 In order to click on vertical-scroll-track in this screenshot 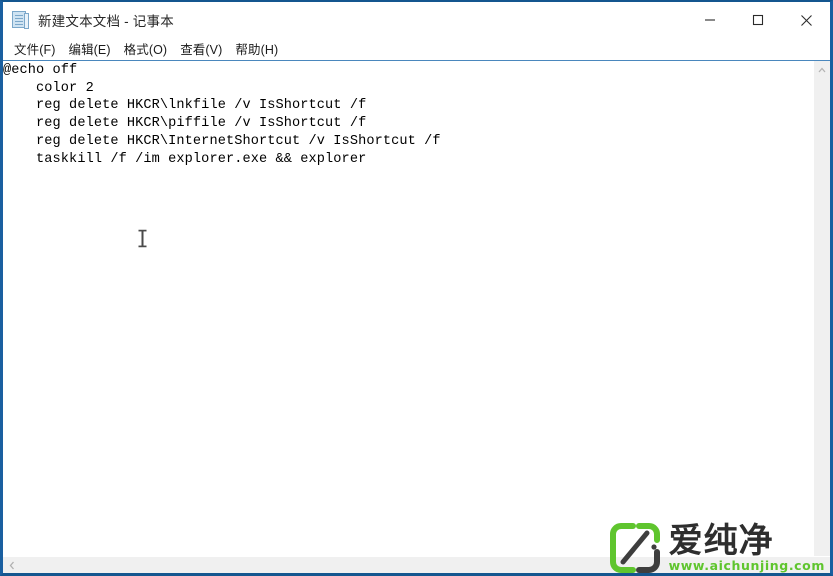, I will do `click(822, 308)`.